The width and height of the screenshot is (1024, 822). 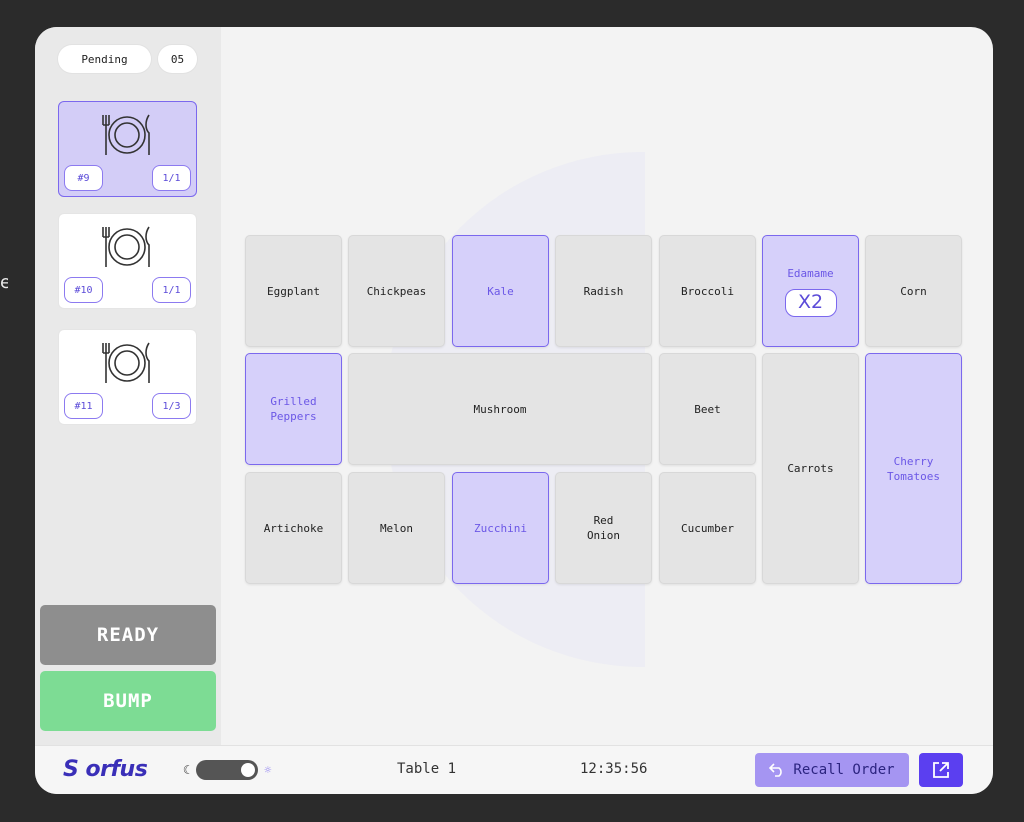 I want to click on item-tile: Mushroom, so click(x=500, y=409).